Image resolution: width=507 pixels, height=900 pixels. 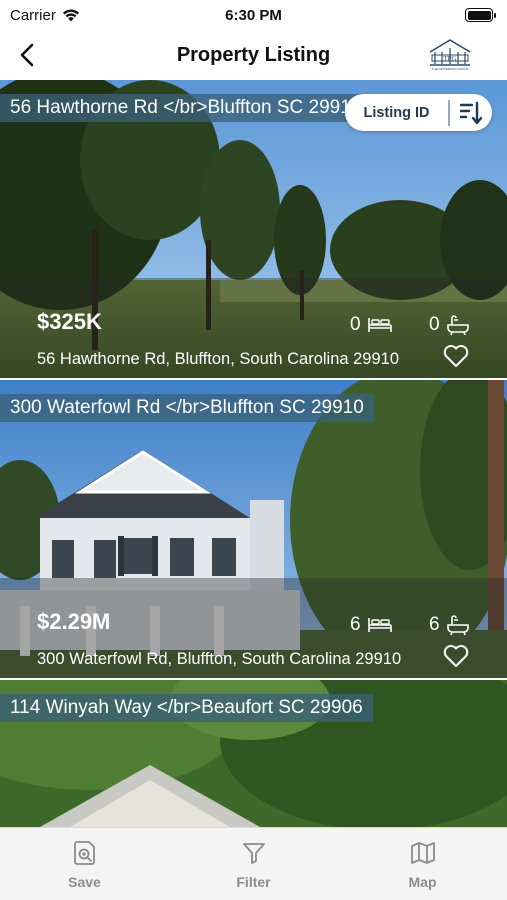 What do you see at coordinates (355, 624) in the screenshot?
I see `bedroom-count-value: 6` at bounding box center [355, 624].